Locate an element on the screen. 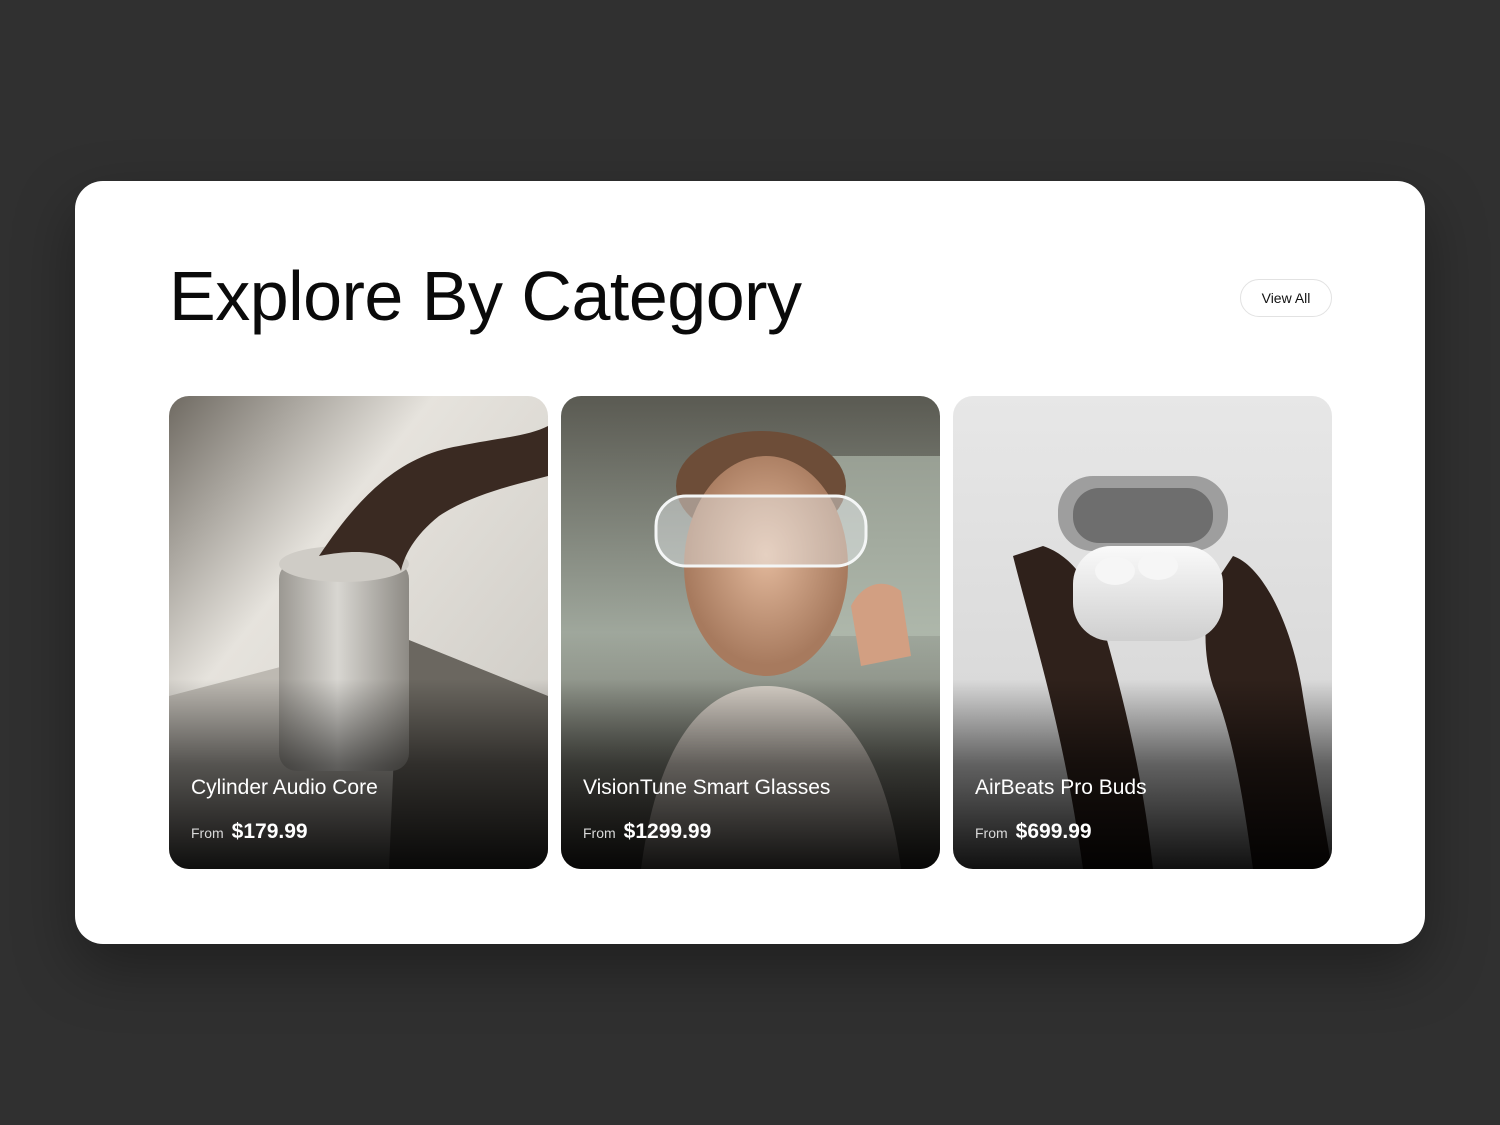 This screenshot has width=1500, height=1125. product-name: Cylinder Audio Core is located at coordinates (284, 787).